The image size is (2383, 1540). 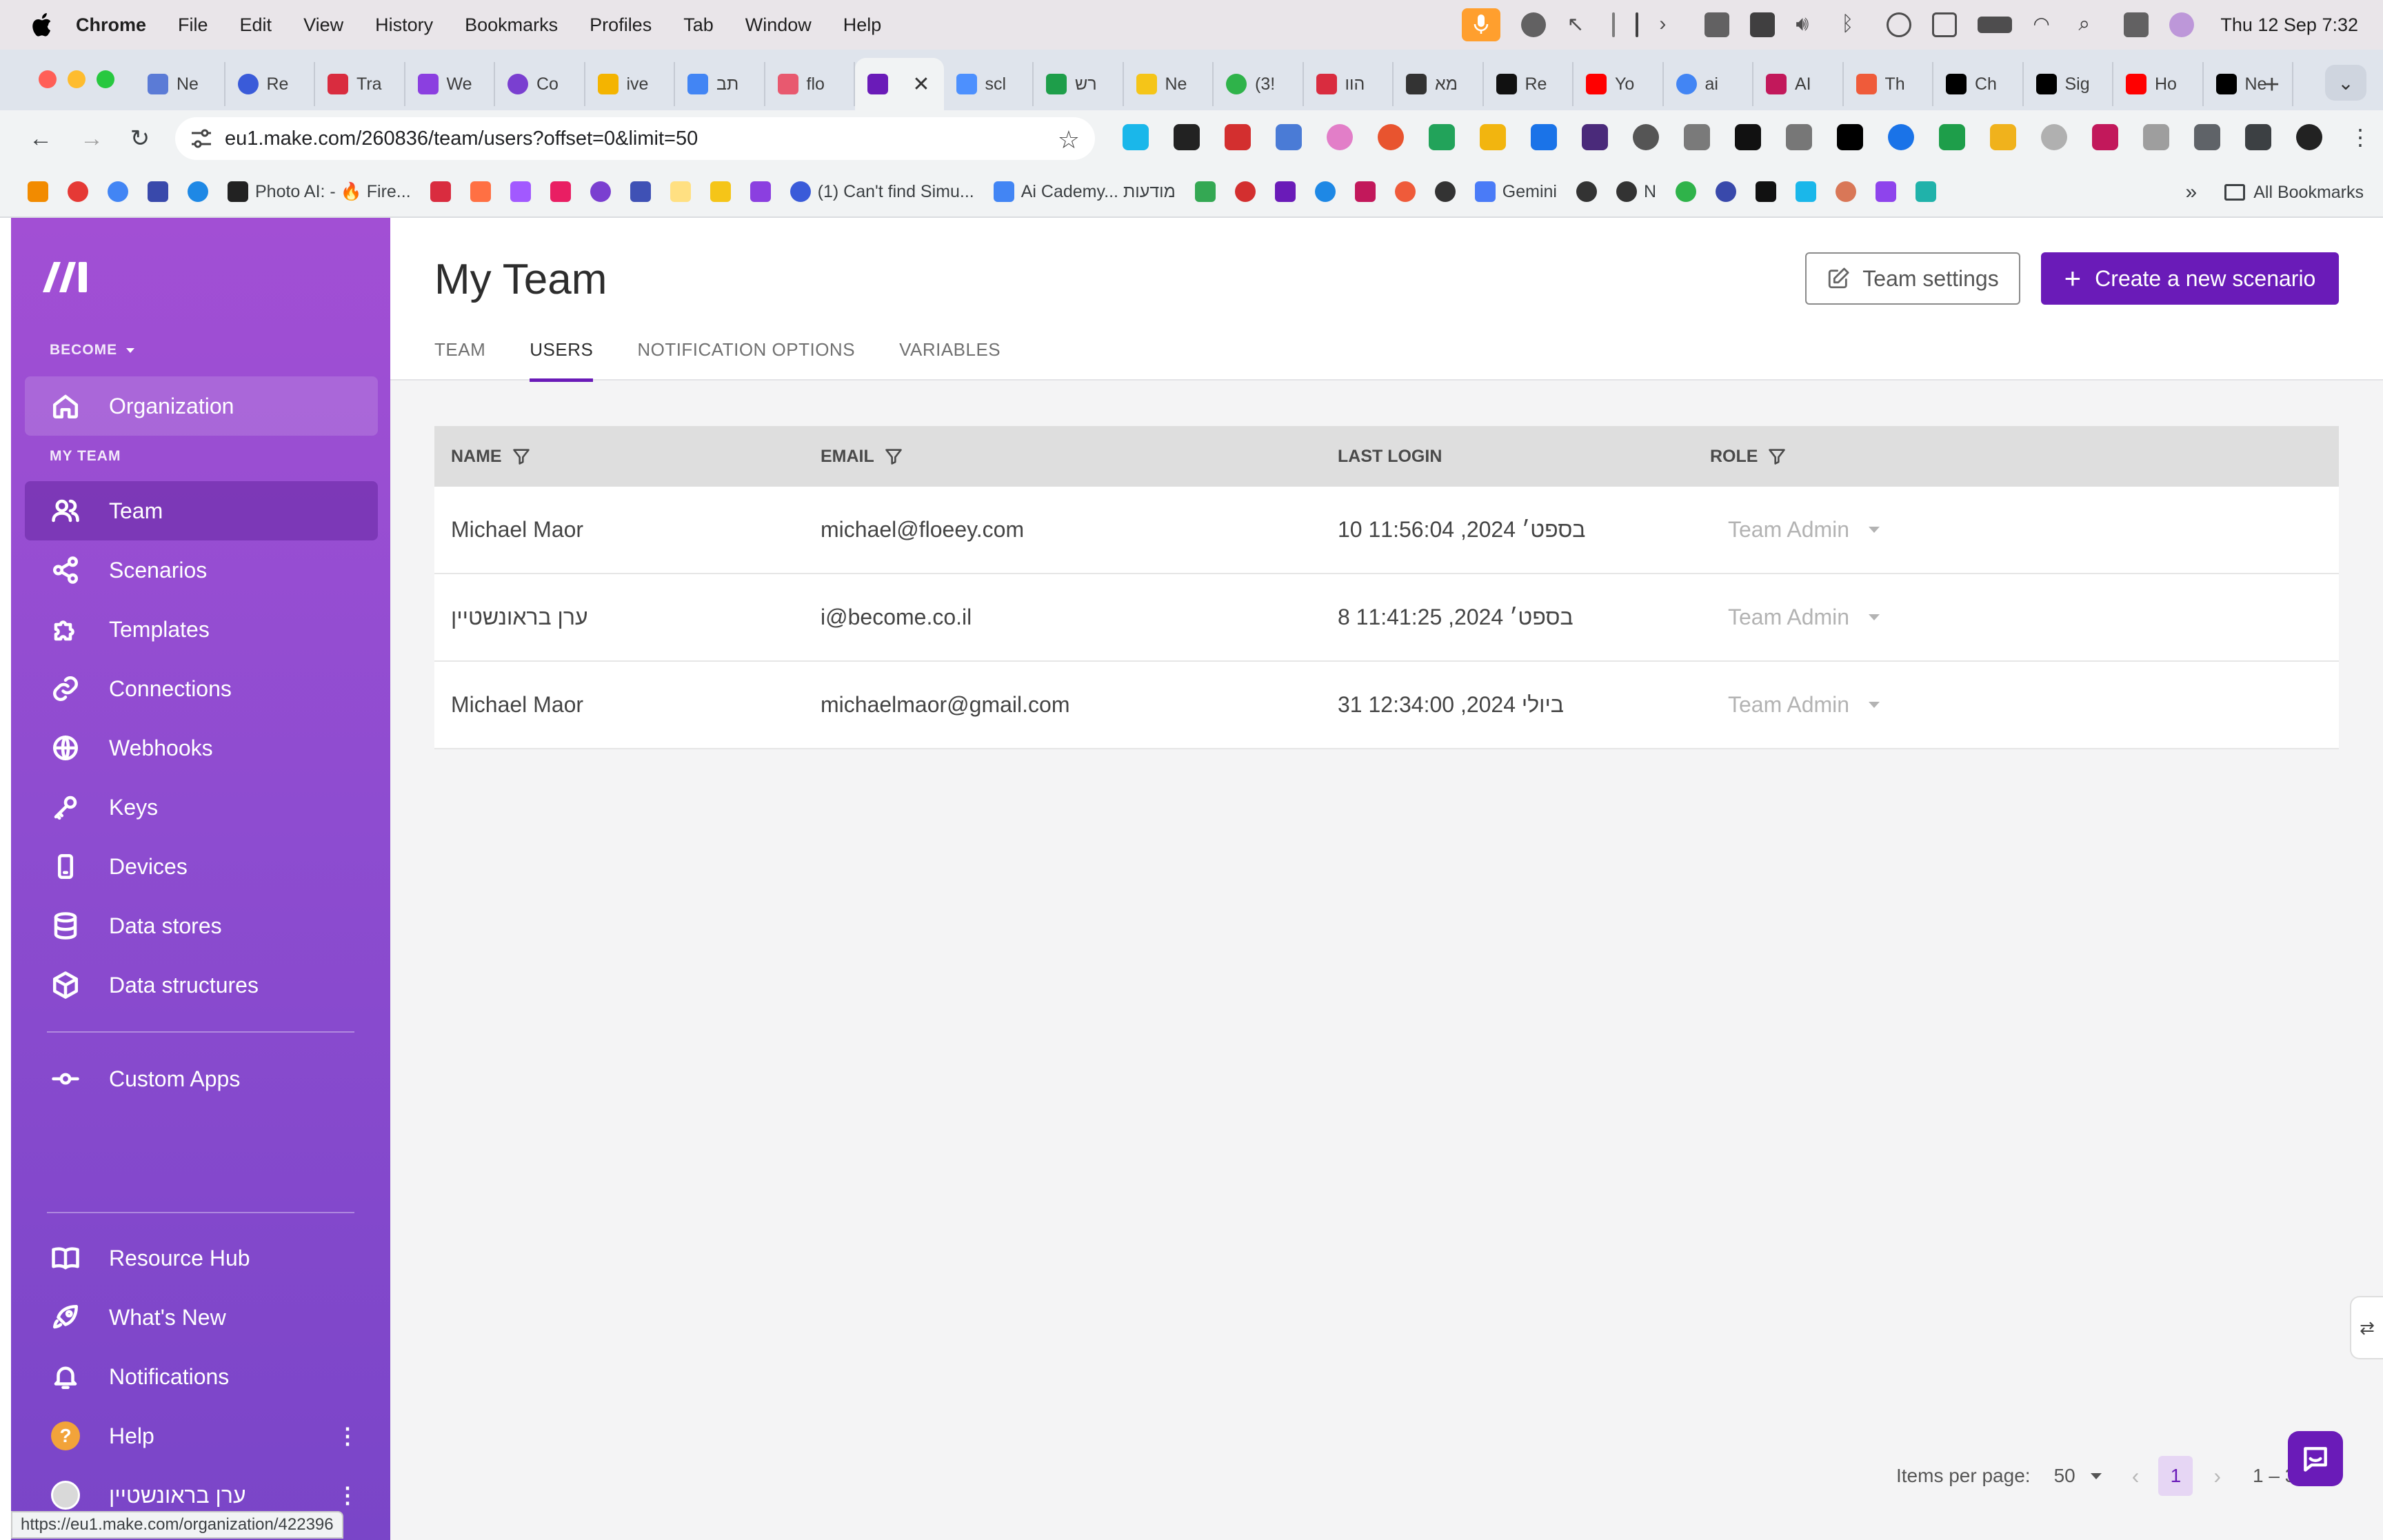 What do you see at coordinates (459, 361) in the screenshot?
I see `tab-team: TEAM` at bounding box center [459, 361].